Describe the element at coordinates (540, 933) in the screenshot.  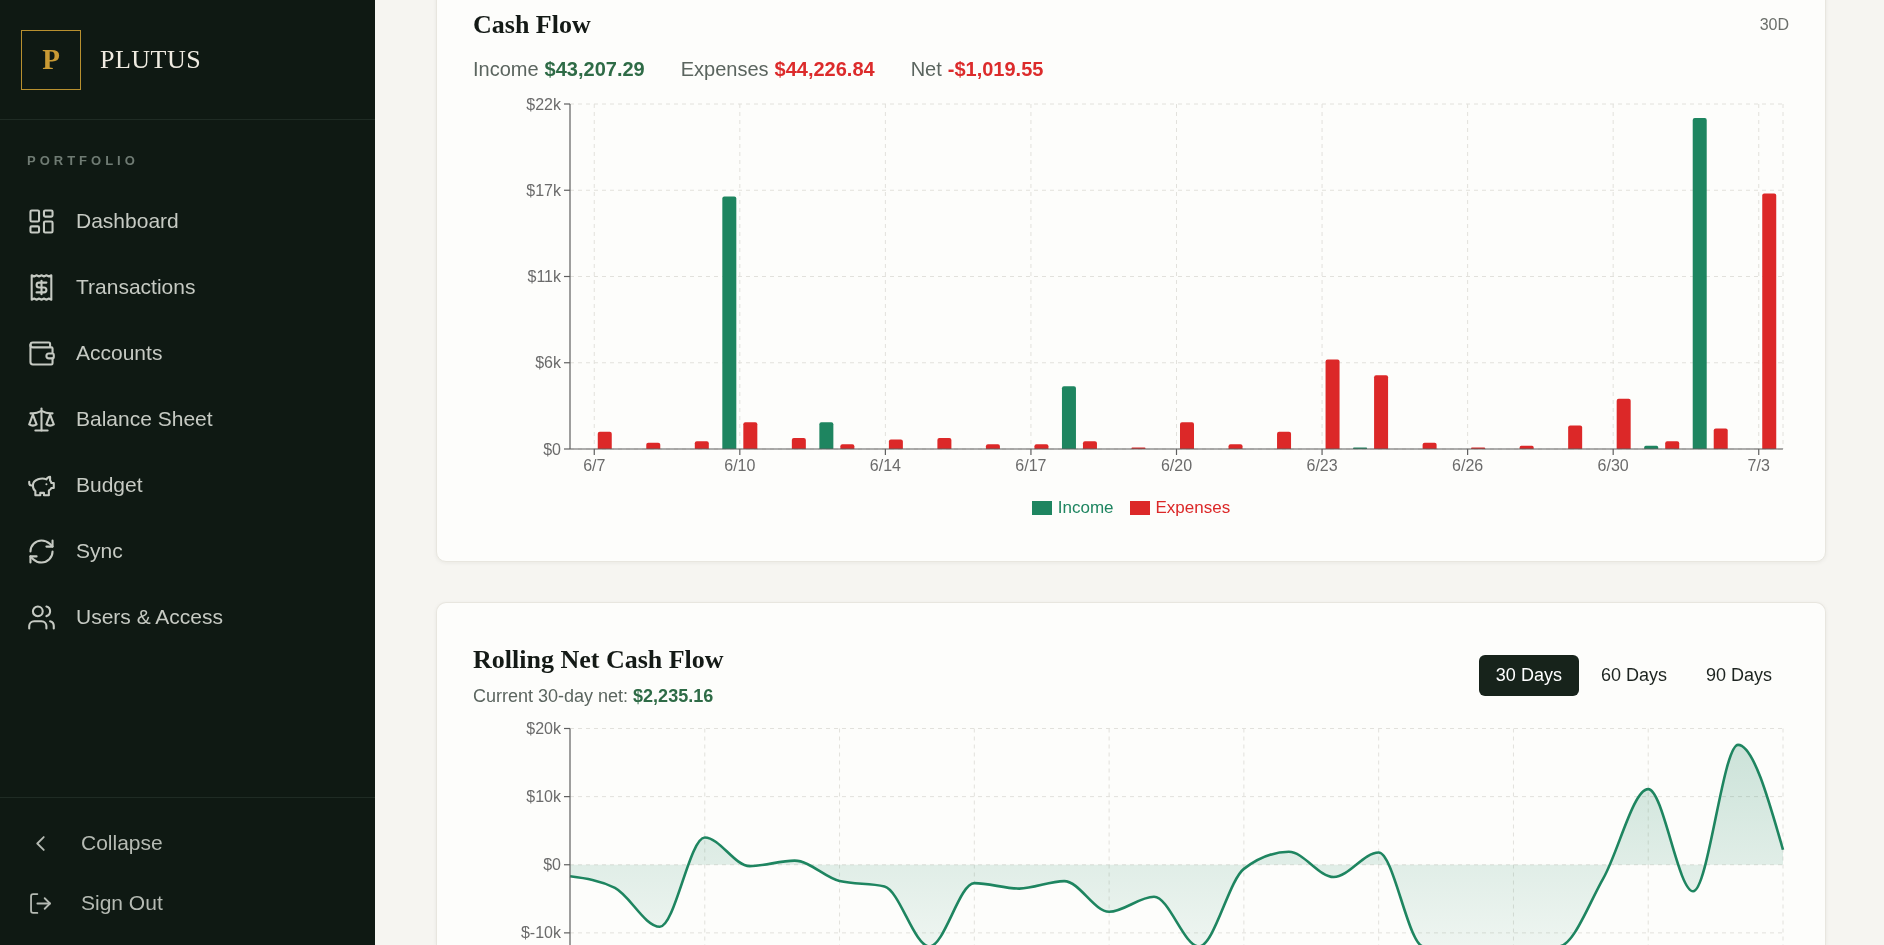
I see `y-axis-label: $-10k` at that location.